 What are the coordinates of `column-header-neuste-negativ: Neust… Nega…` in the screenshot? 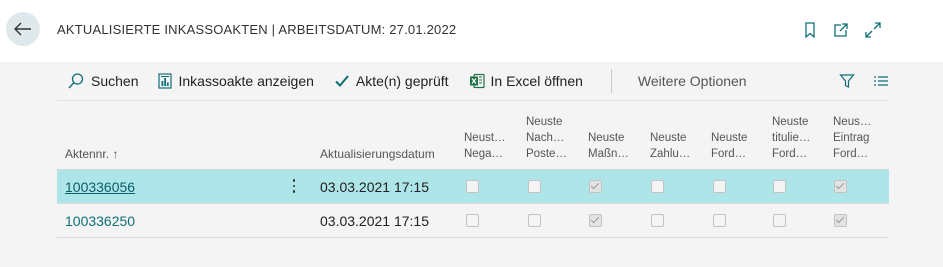 It's located at (488, 146).